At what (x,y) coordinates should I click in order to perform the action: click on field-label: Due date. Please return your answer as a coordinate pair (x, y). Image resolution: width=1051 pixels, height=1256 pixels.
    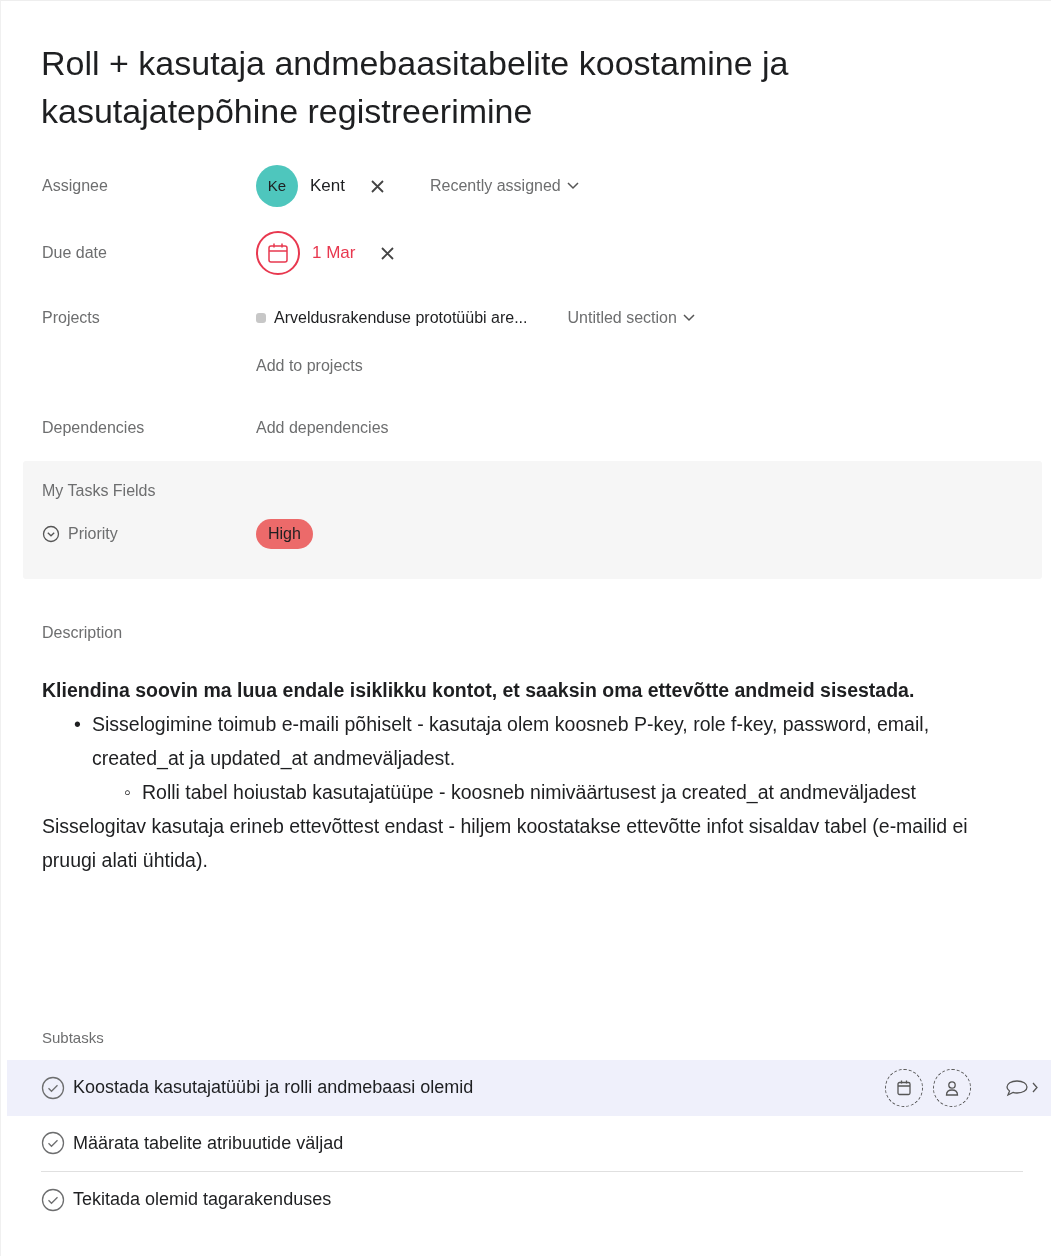
    Looking at the image, I should click on (75, 253).